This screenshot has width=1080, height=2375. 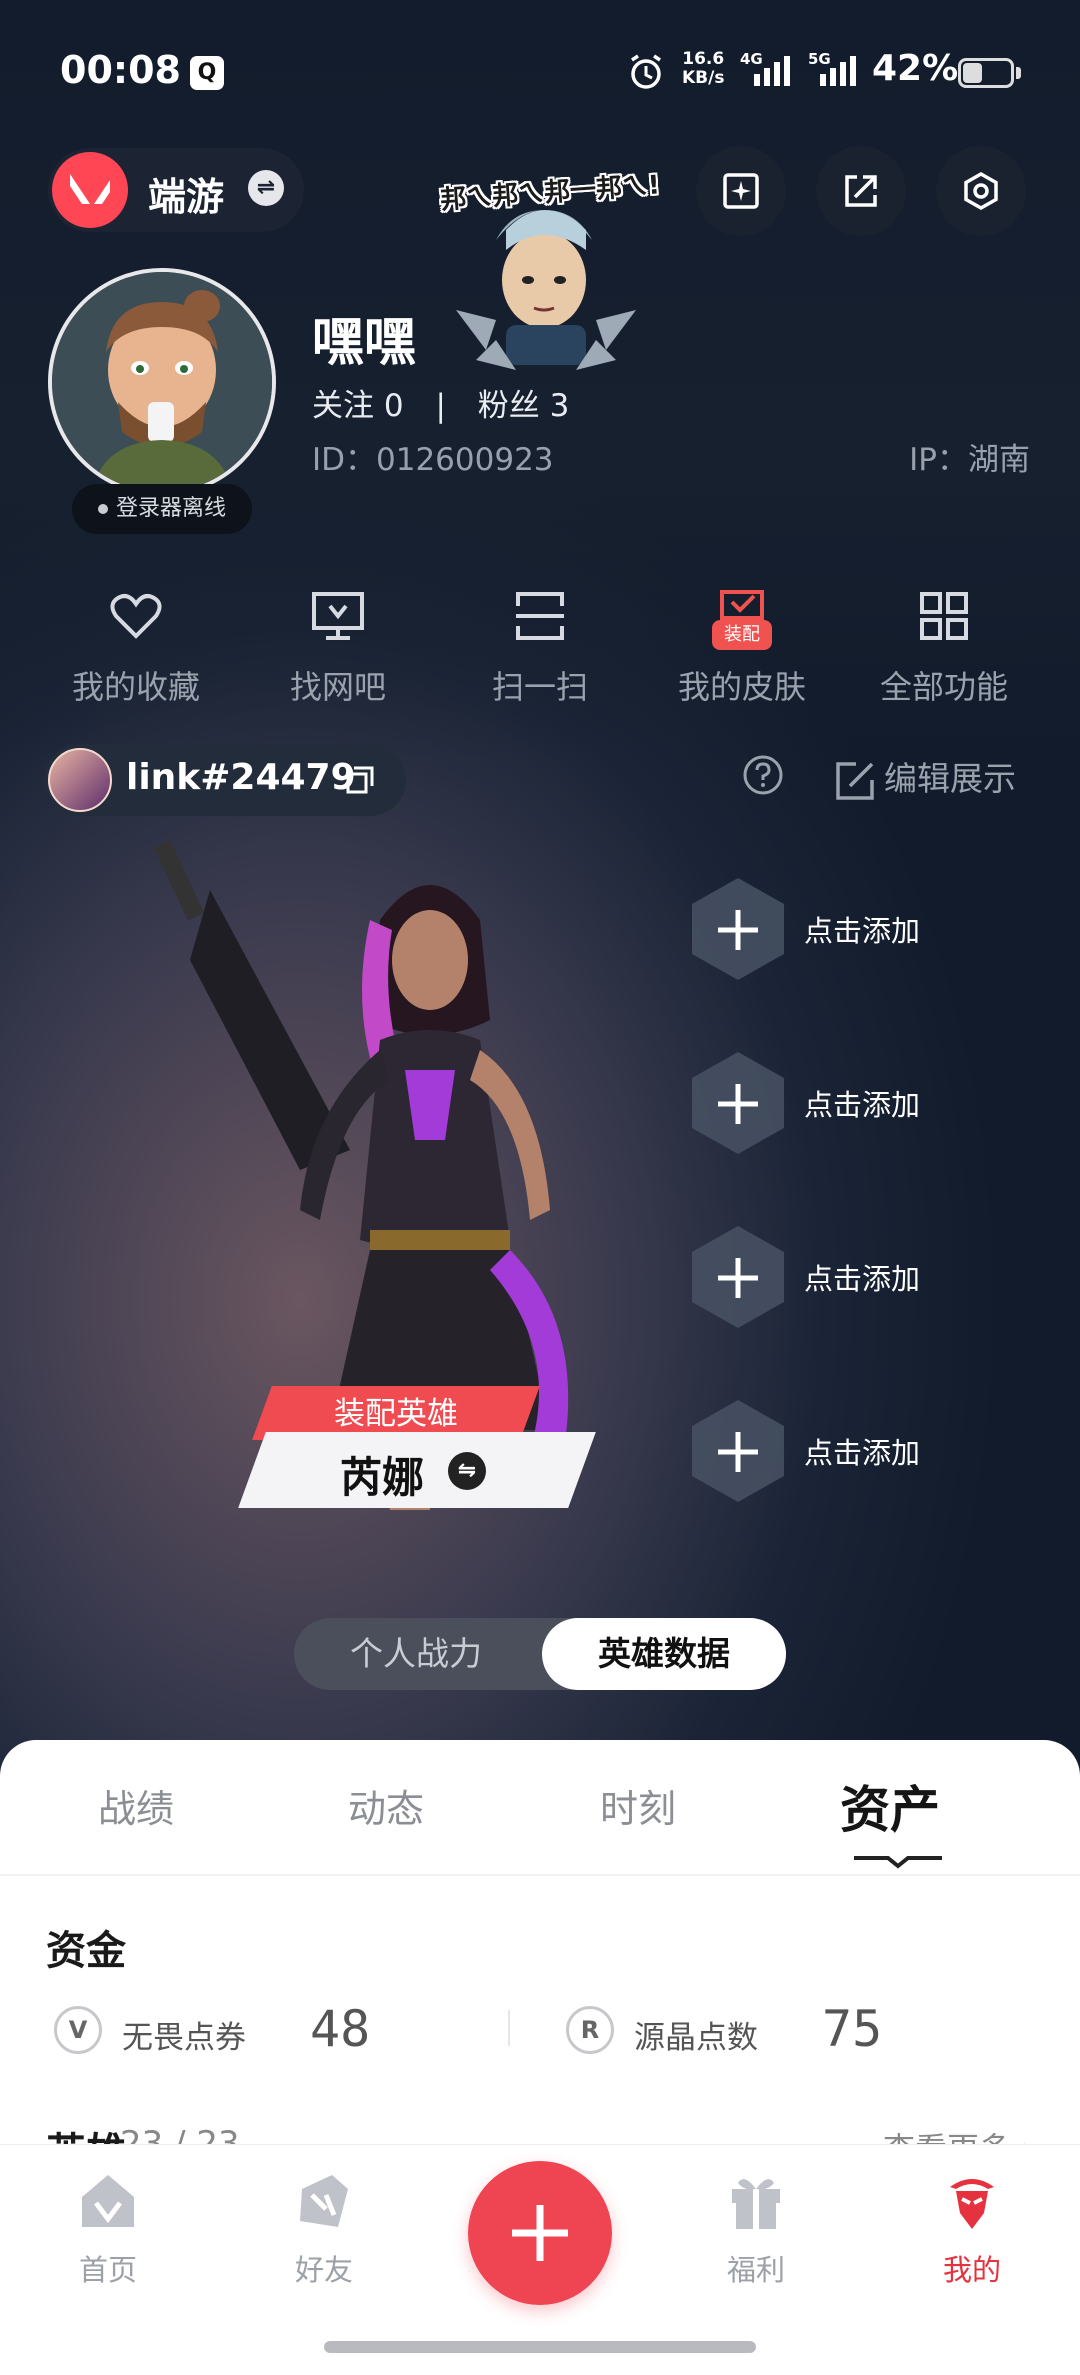 What do you see at coordinates (120, 70) in the screenshot?
I see `status-time: 00:08` at bounding box center [120, 70].